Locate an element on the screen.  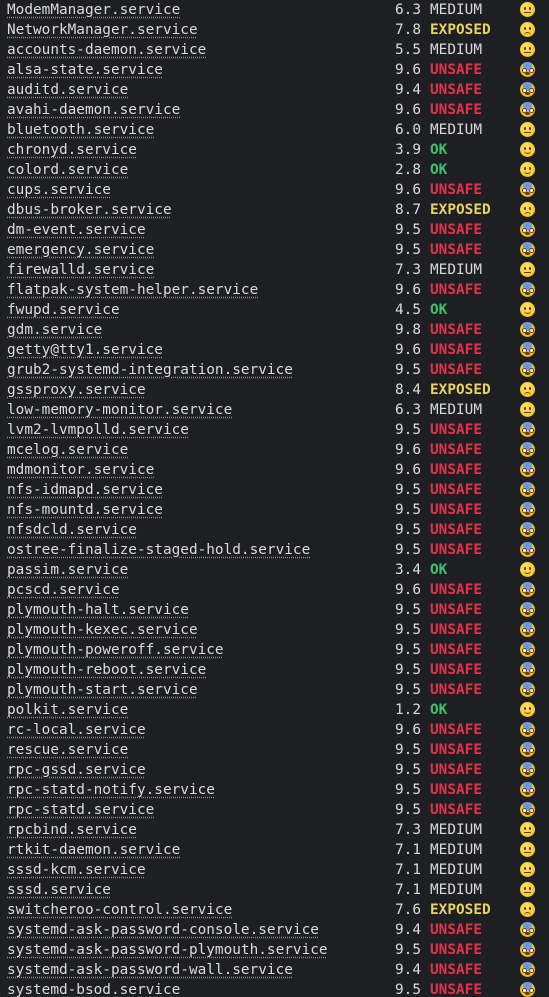
unit-name-link: emergency.service is located at coordinates (80, 250).